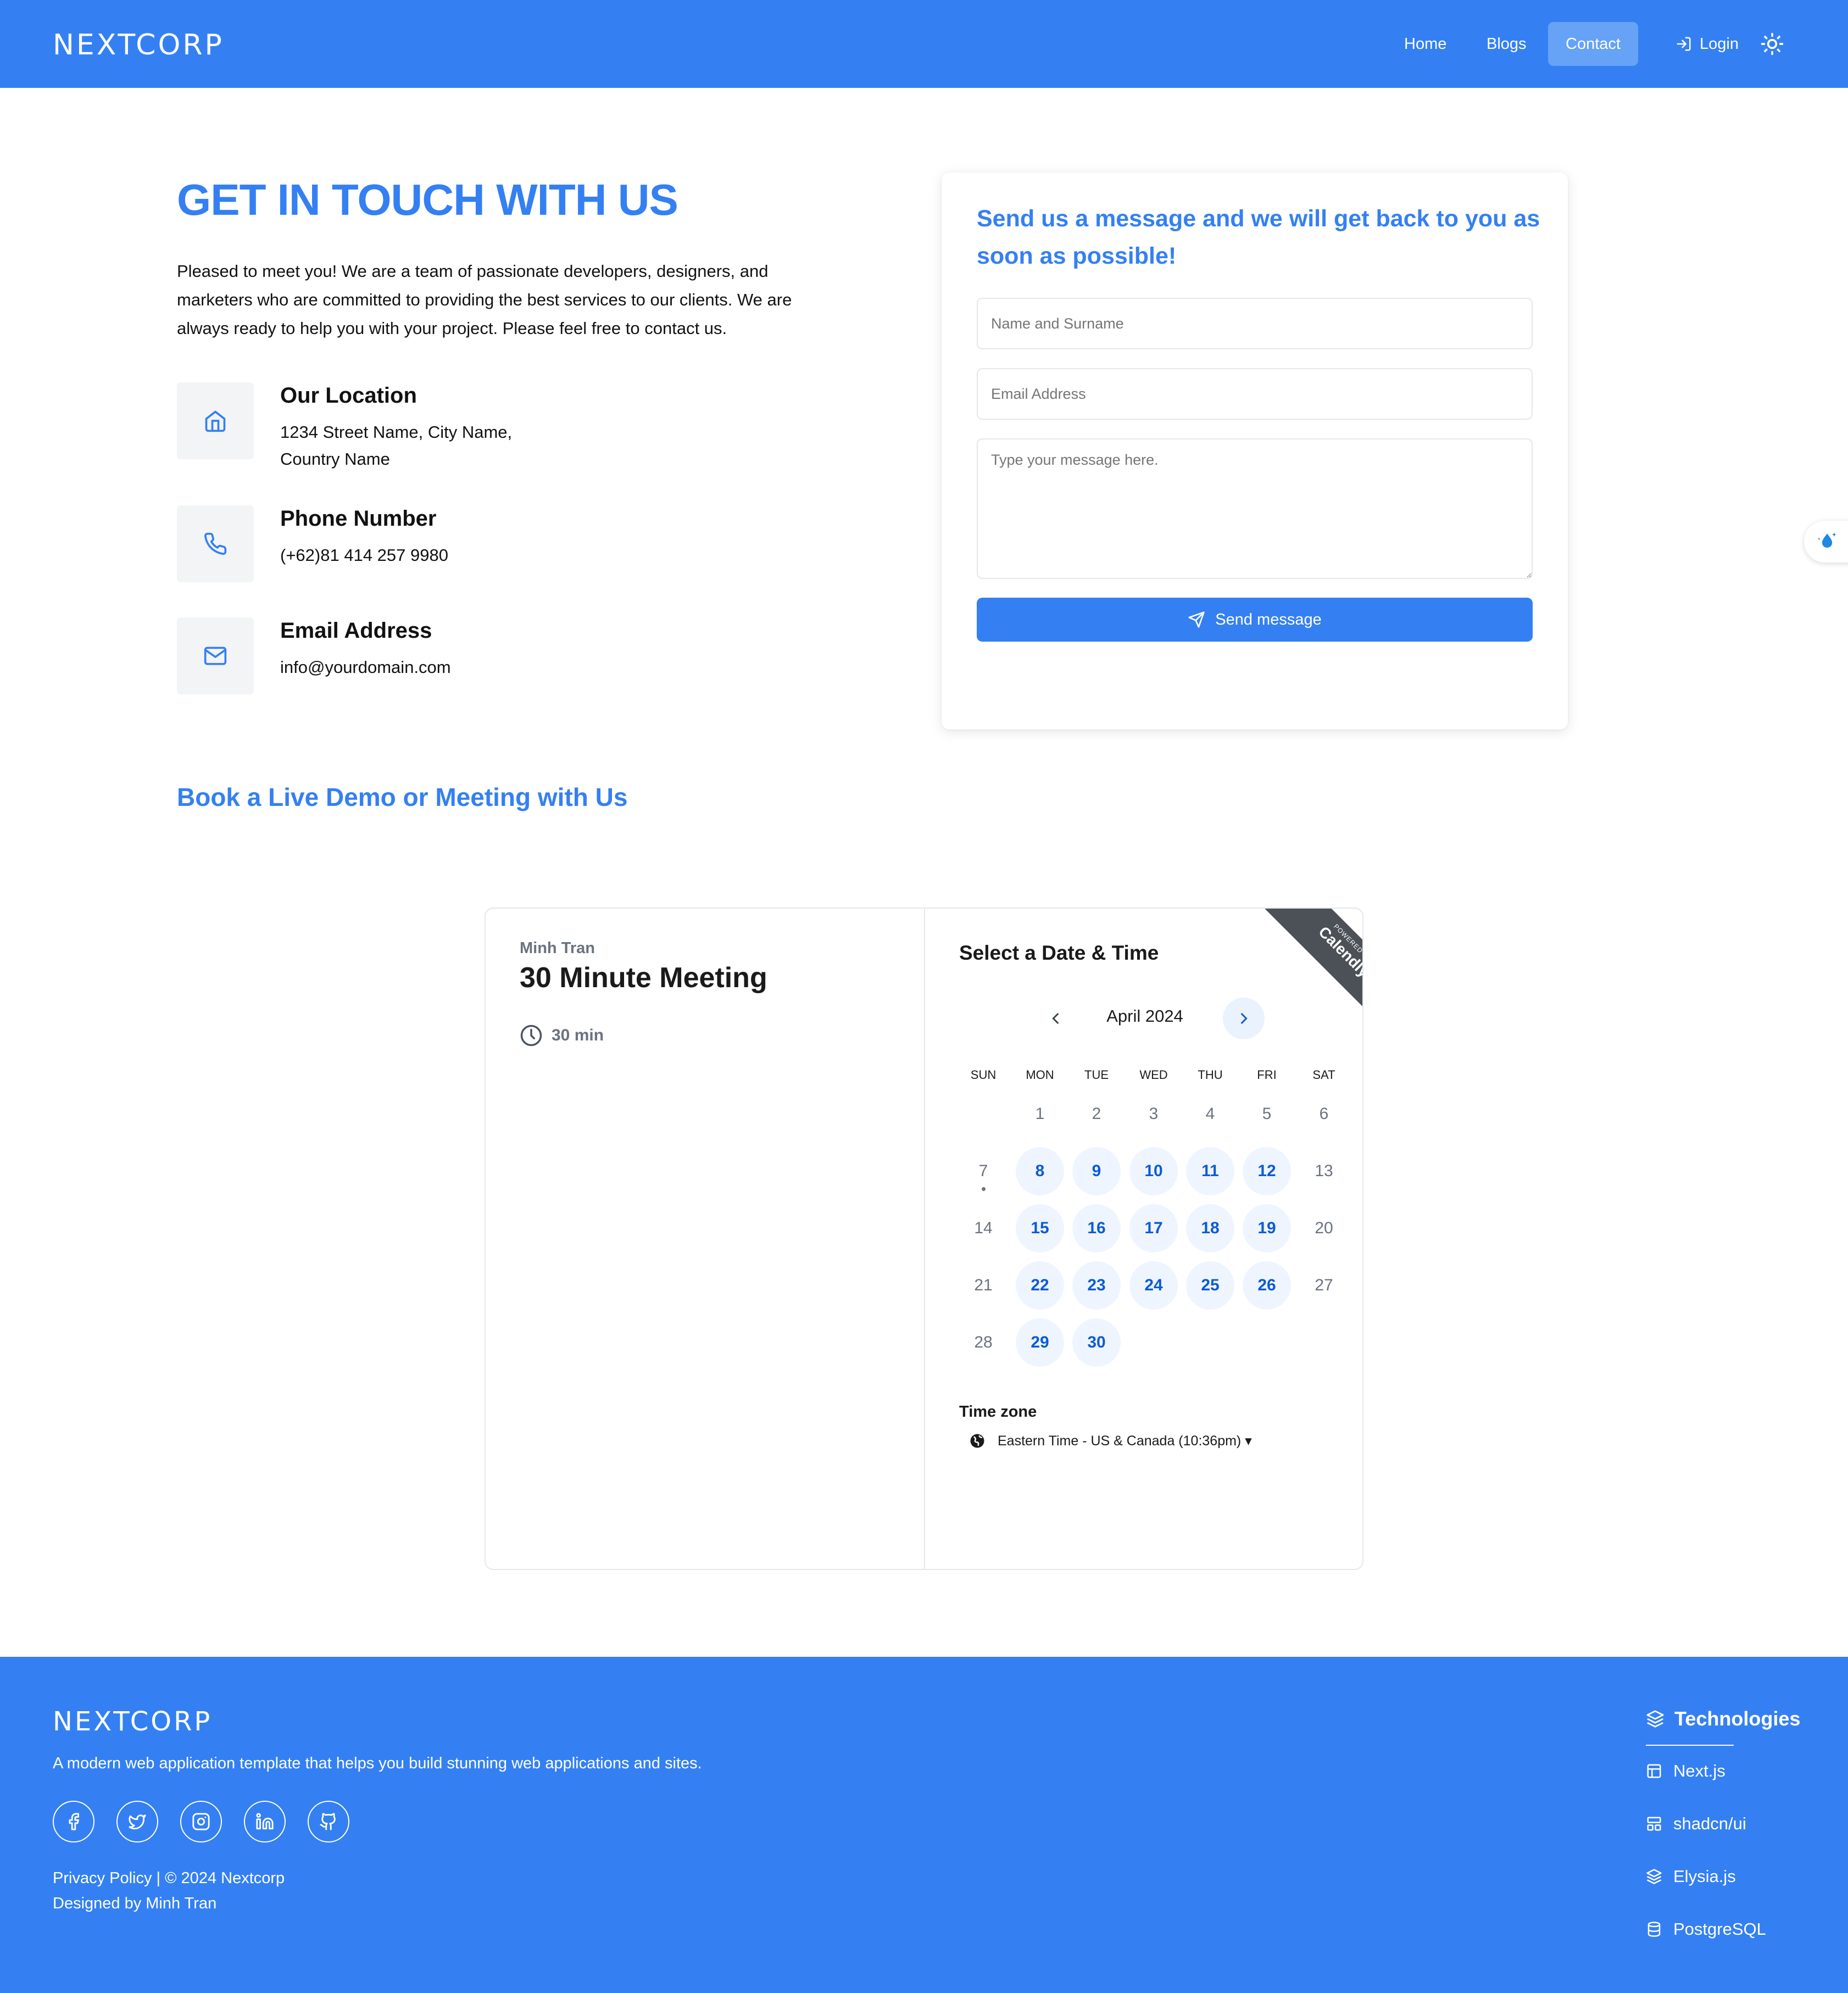  Describe the element at coordinates (1324, 1228) in the screenshot. I see `calendar-day: 20` at that location.